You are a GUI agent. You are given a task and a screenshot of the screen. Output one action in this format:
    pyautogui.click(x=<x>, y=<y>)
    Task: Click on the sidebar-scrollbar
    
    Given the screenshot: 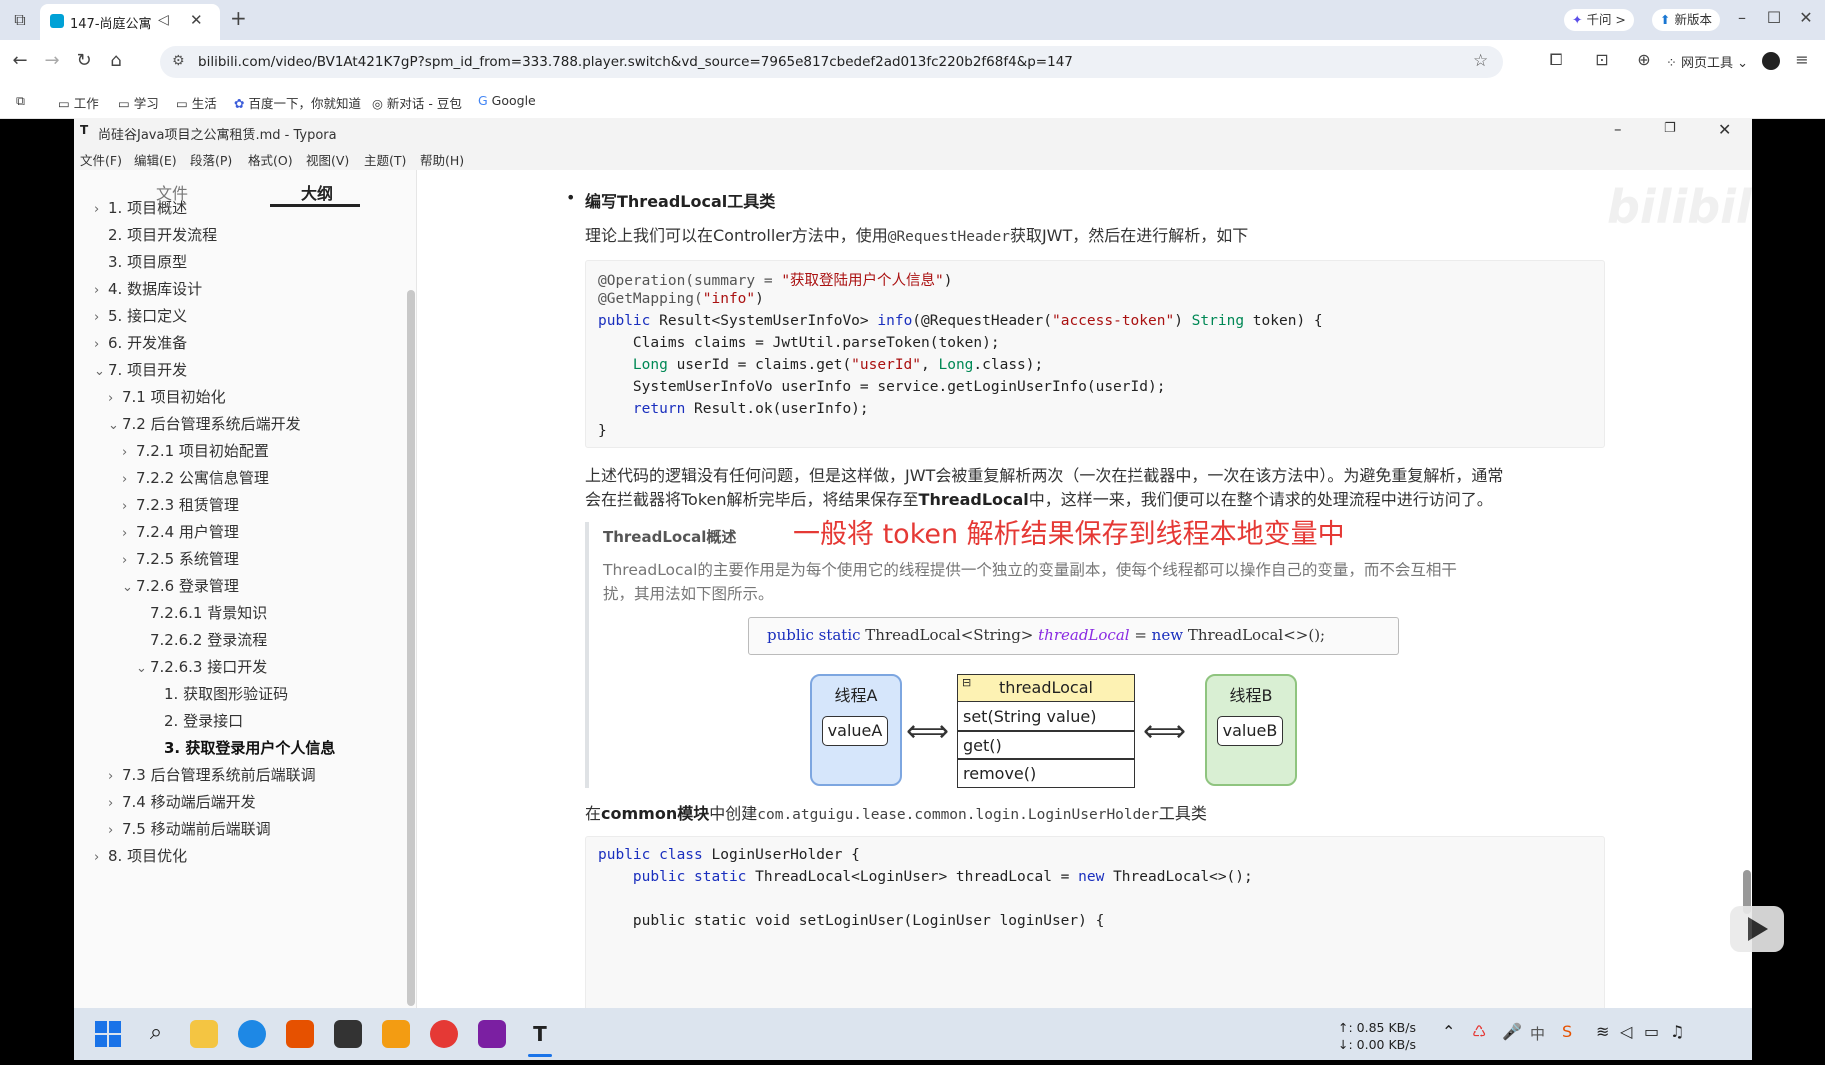 What is the action you would take?
    pyautogui.click(x=411, y=648)
    